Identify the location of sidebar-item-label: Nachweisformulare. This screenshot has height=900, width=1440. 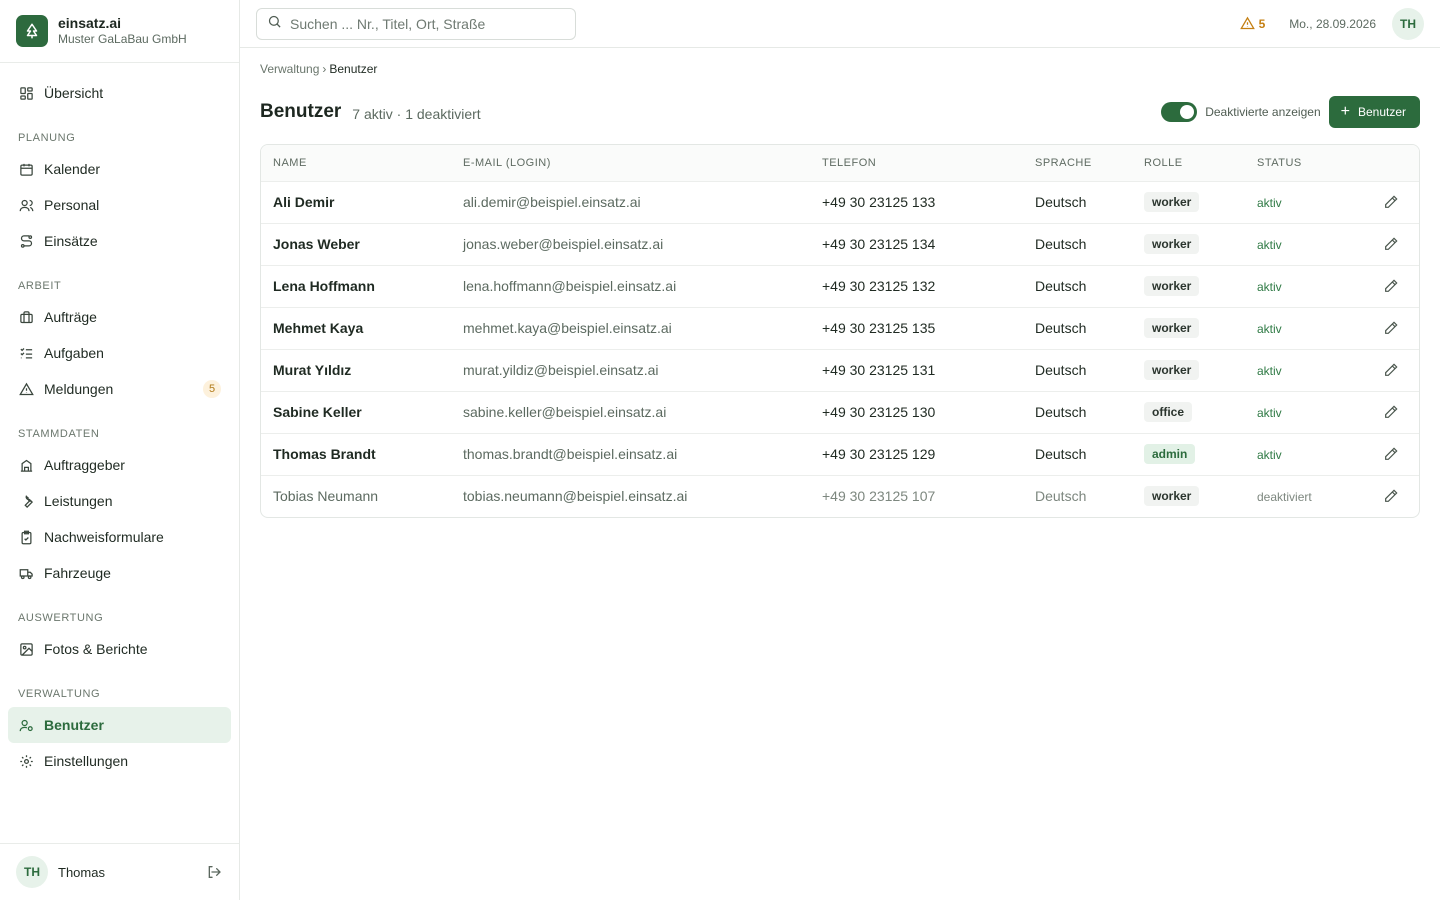
(104, 537).